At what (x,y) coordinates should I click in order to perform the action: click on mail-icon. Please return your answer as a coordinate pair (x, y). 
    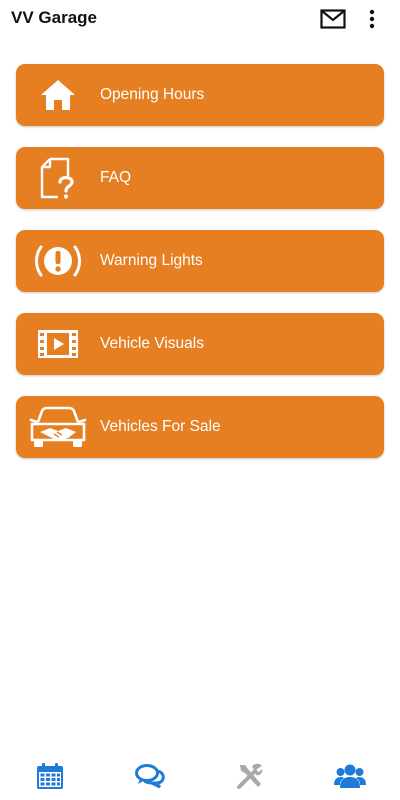
    Looking at the image, I should click on (333, 19).